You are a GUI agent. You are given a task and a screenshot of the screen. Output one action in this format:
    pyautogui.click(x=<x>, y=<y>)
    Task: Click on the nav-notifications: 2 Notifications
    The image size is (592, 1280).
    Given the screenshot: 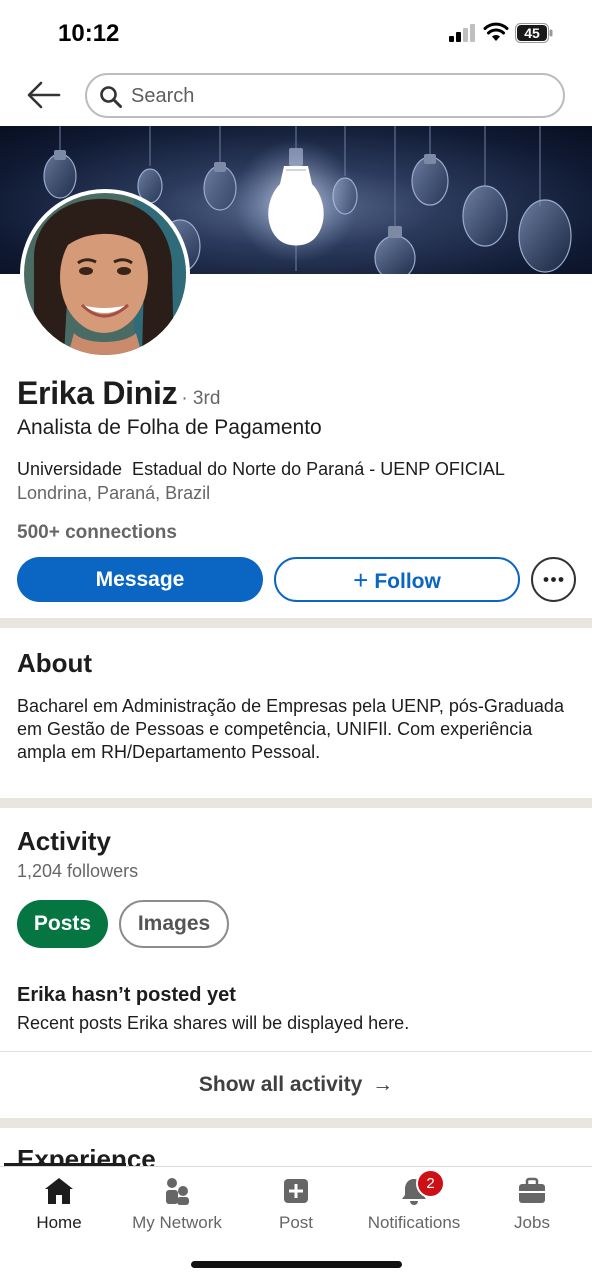 What is the action you would take?
    pyautogui.click(x=414, y=1206)
    